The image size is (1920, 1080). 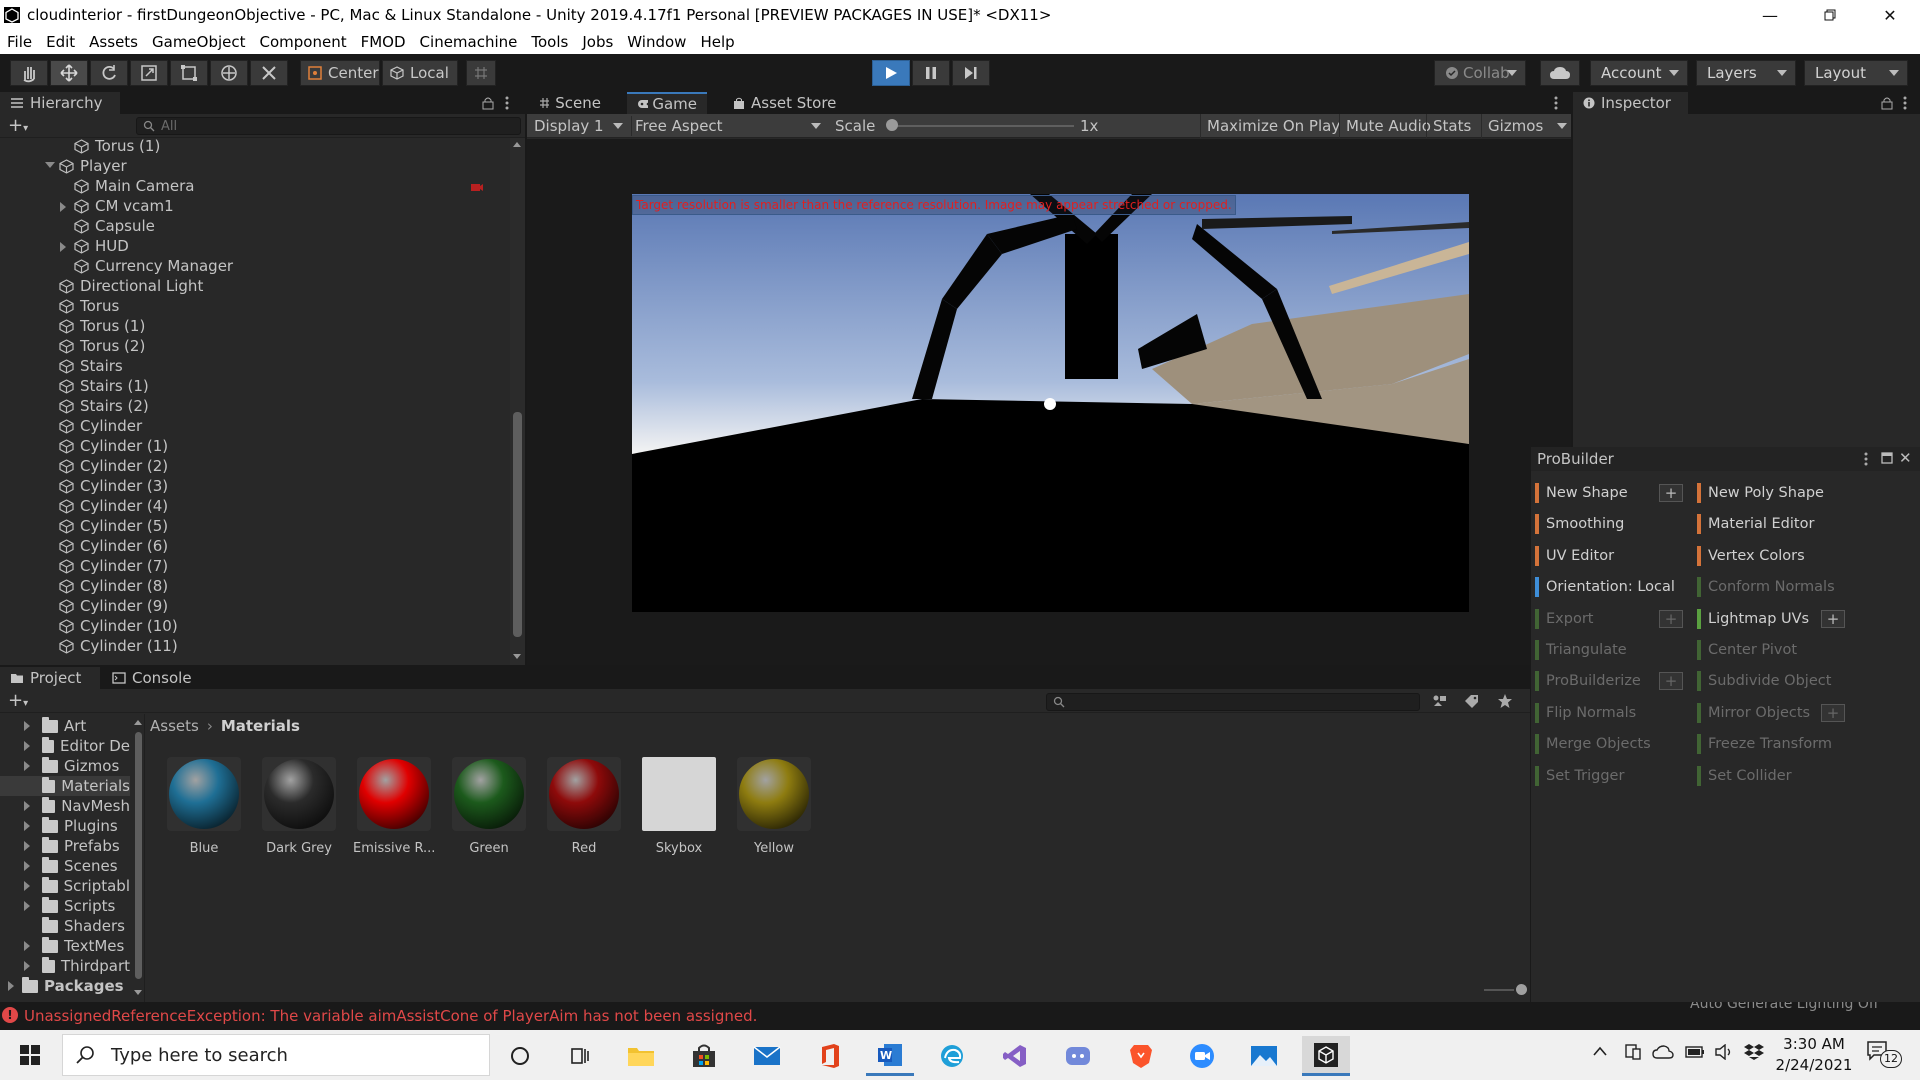 What do you see at coordinates (269, 73) in the screenshot?
I see `custom-tool-button` at bounding box center [269, 73].